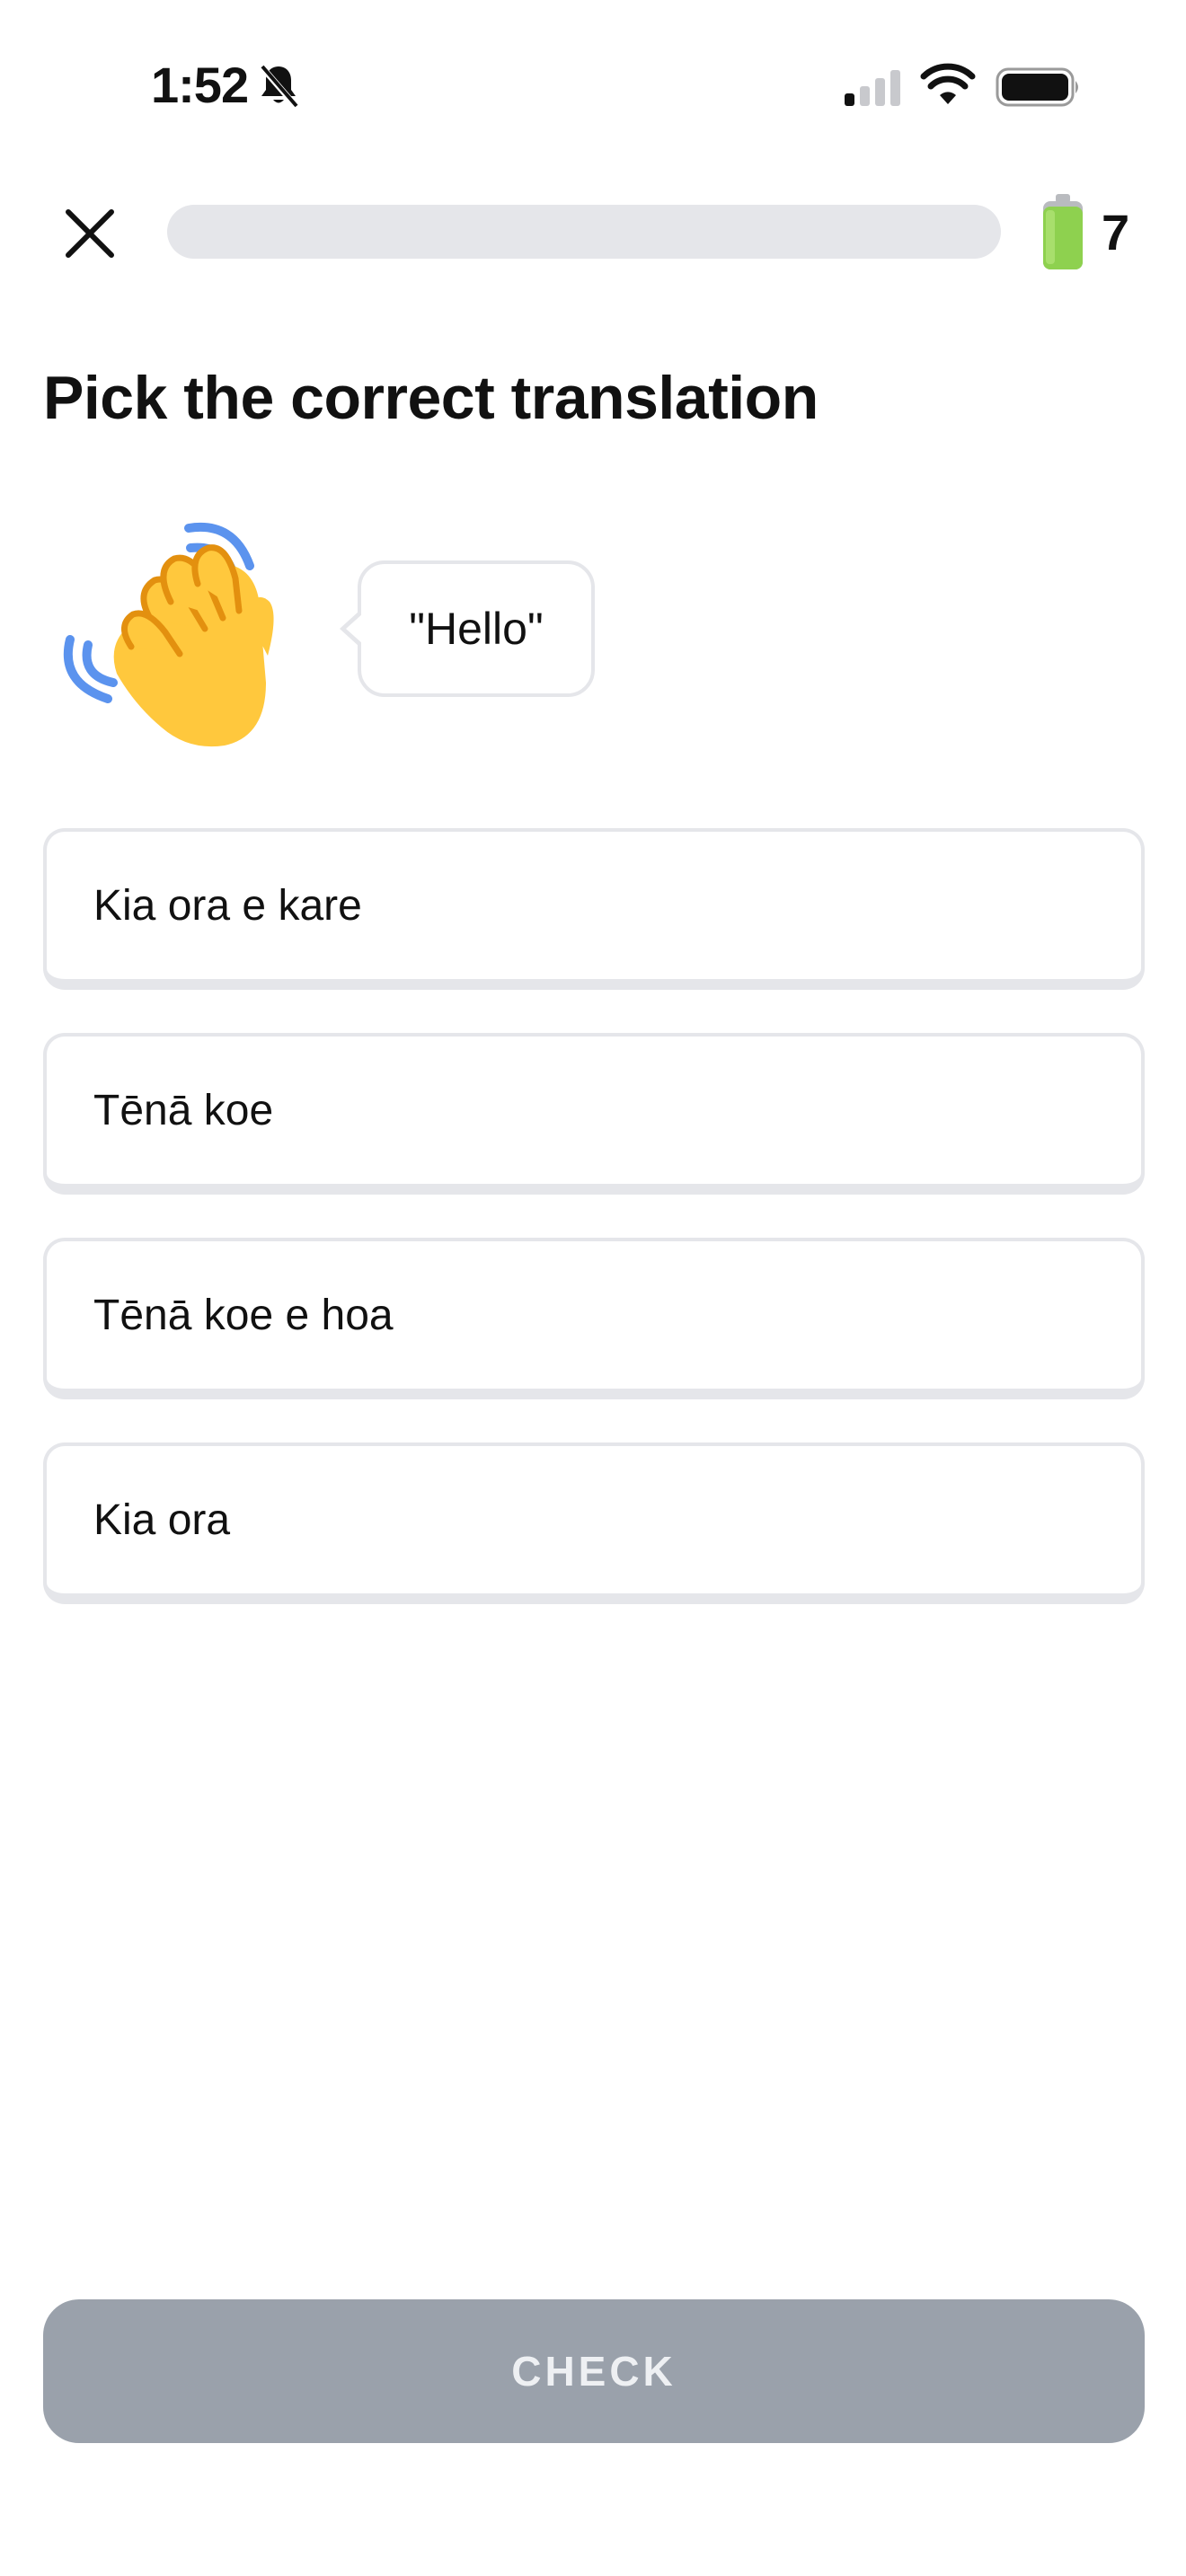 The image size is (1186, 2576). What do you see at coordinates (243, 1315) in the screenshot?
I see `answer-option-label: Tēnā koe e hoa` at bounding box center [243, 1315].